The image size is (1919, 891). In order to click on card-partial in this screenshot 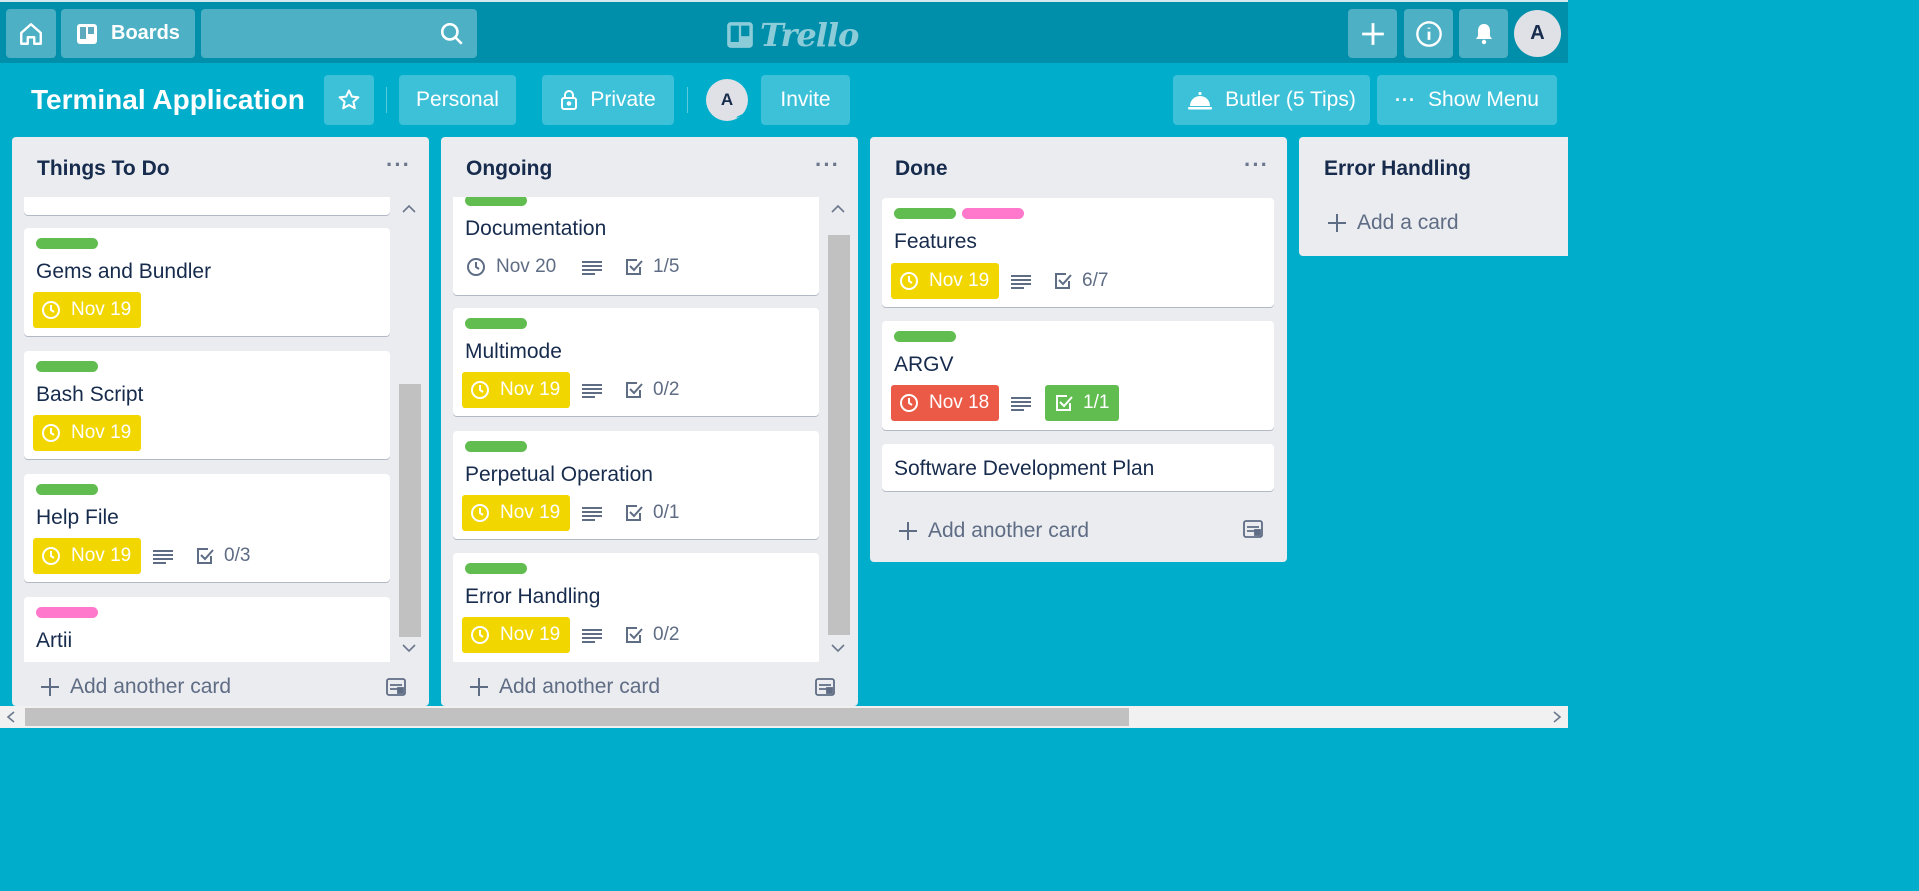, I will do `click(207, 206)`.